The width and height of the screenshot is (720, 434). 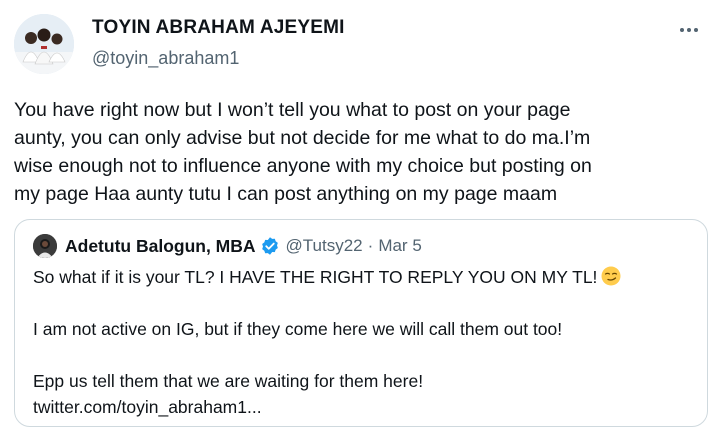 I want to click on smirking-face-emoji-icon, so click(x=611, y=276).